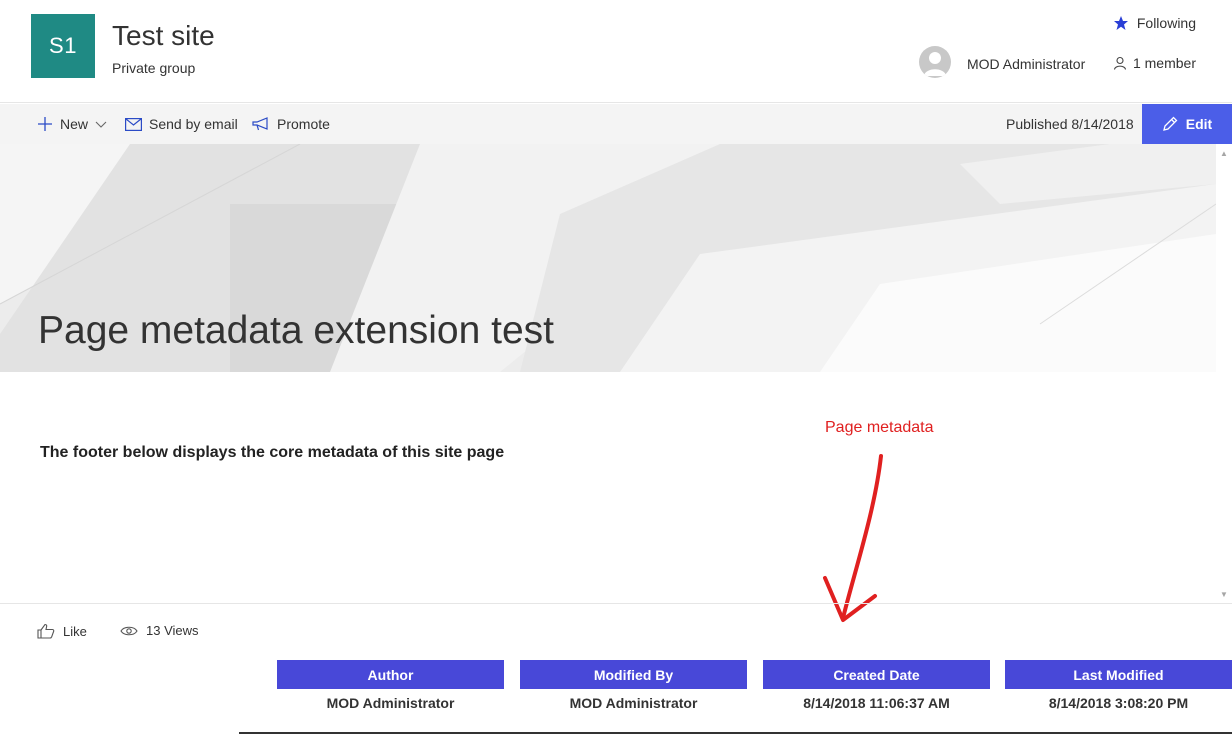 This screenshot has width=1232, height=734. Describe the element at coordinates (1224, 153) in the screenshot. I see `scroll-up-icon: ▲` at that location.